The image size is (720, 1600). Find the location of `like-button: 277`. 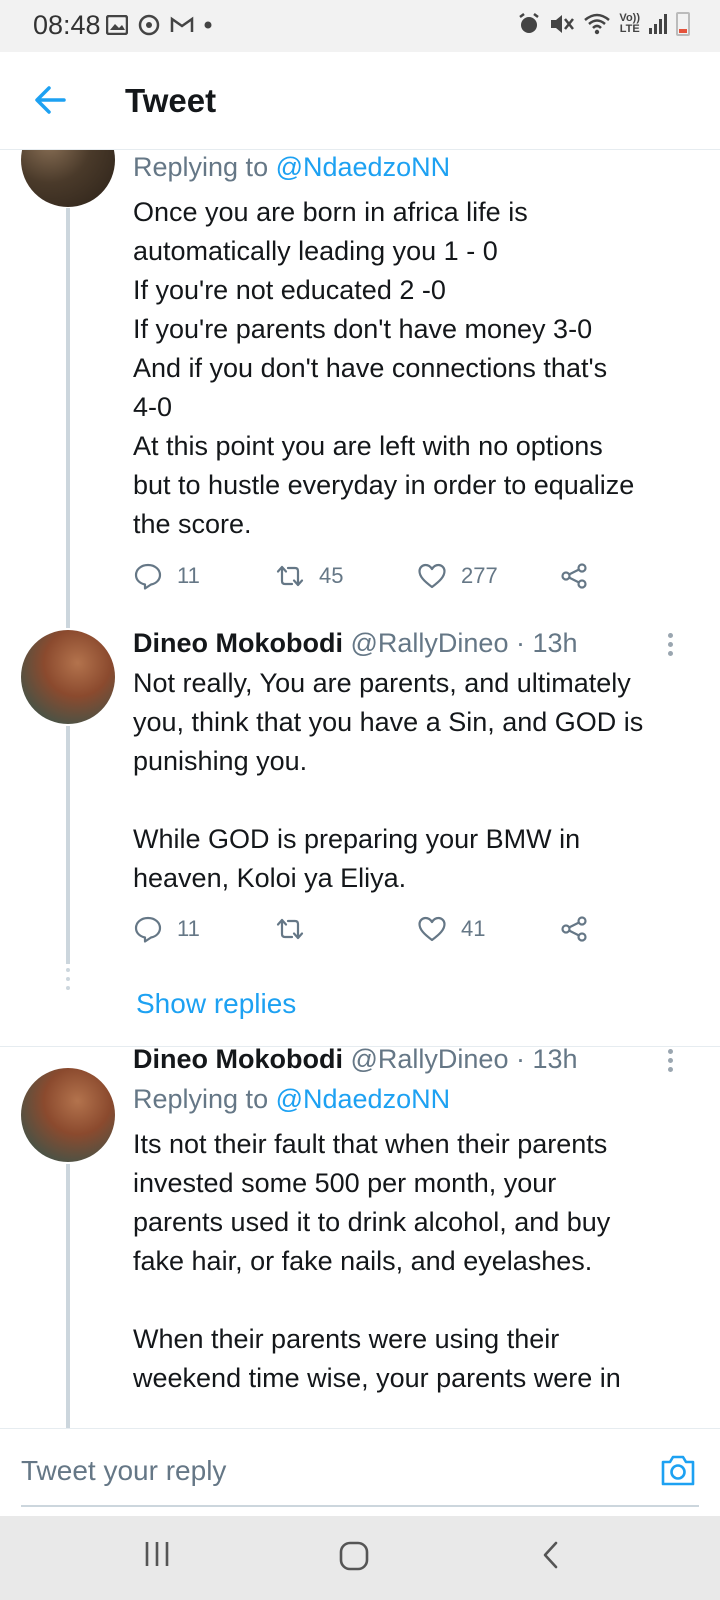

like-button: 277 is located at coordinates (457, 576).